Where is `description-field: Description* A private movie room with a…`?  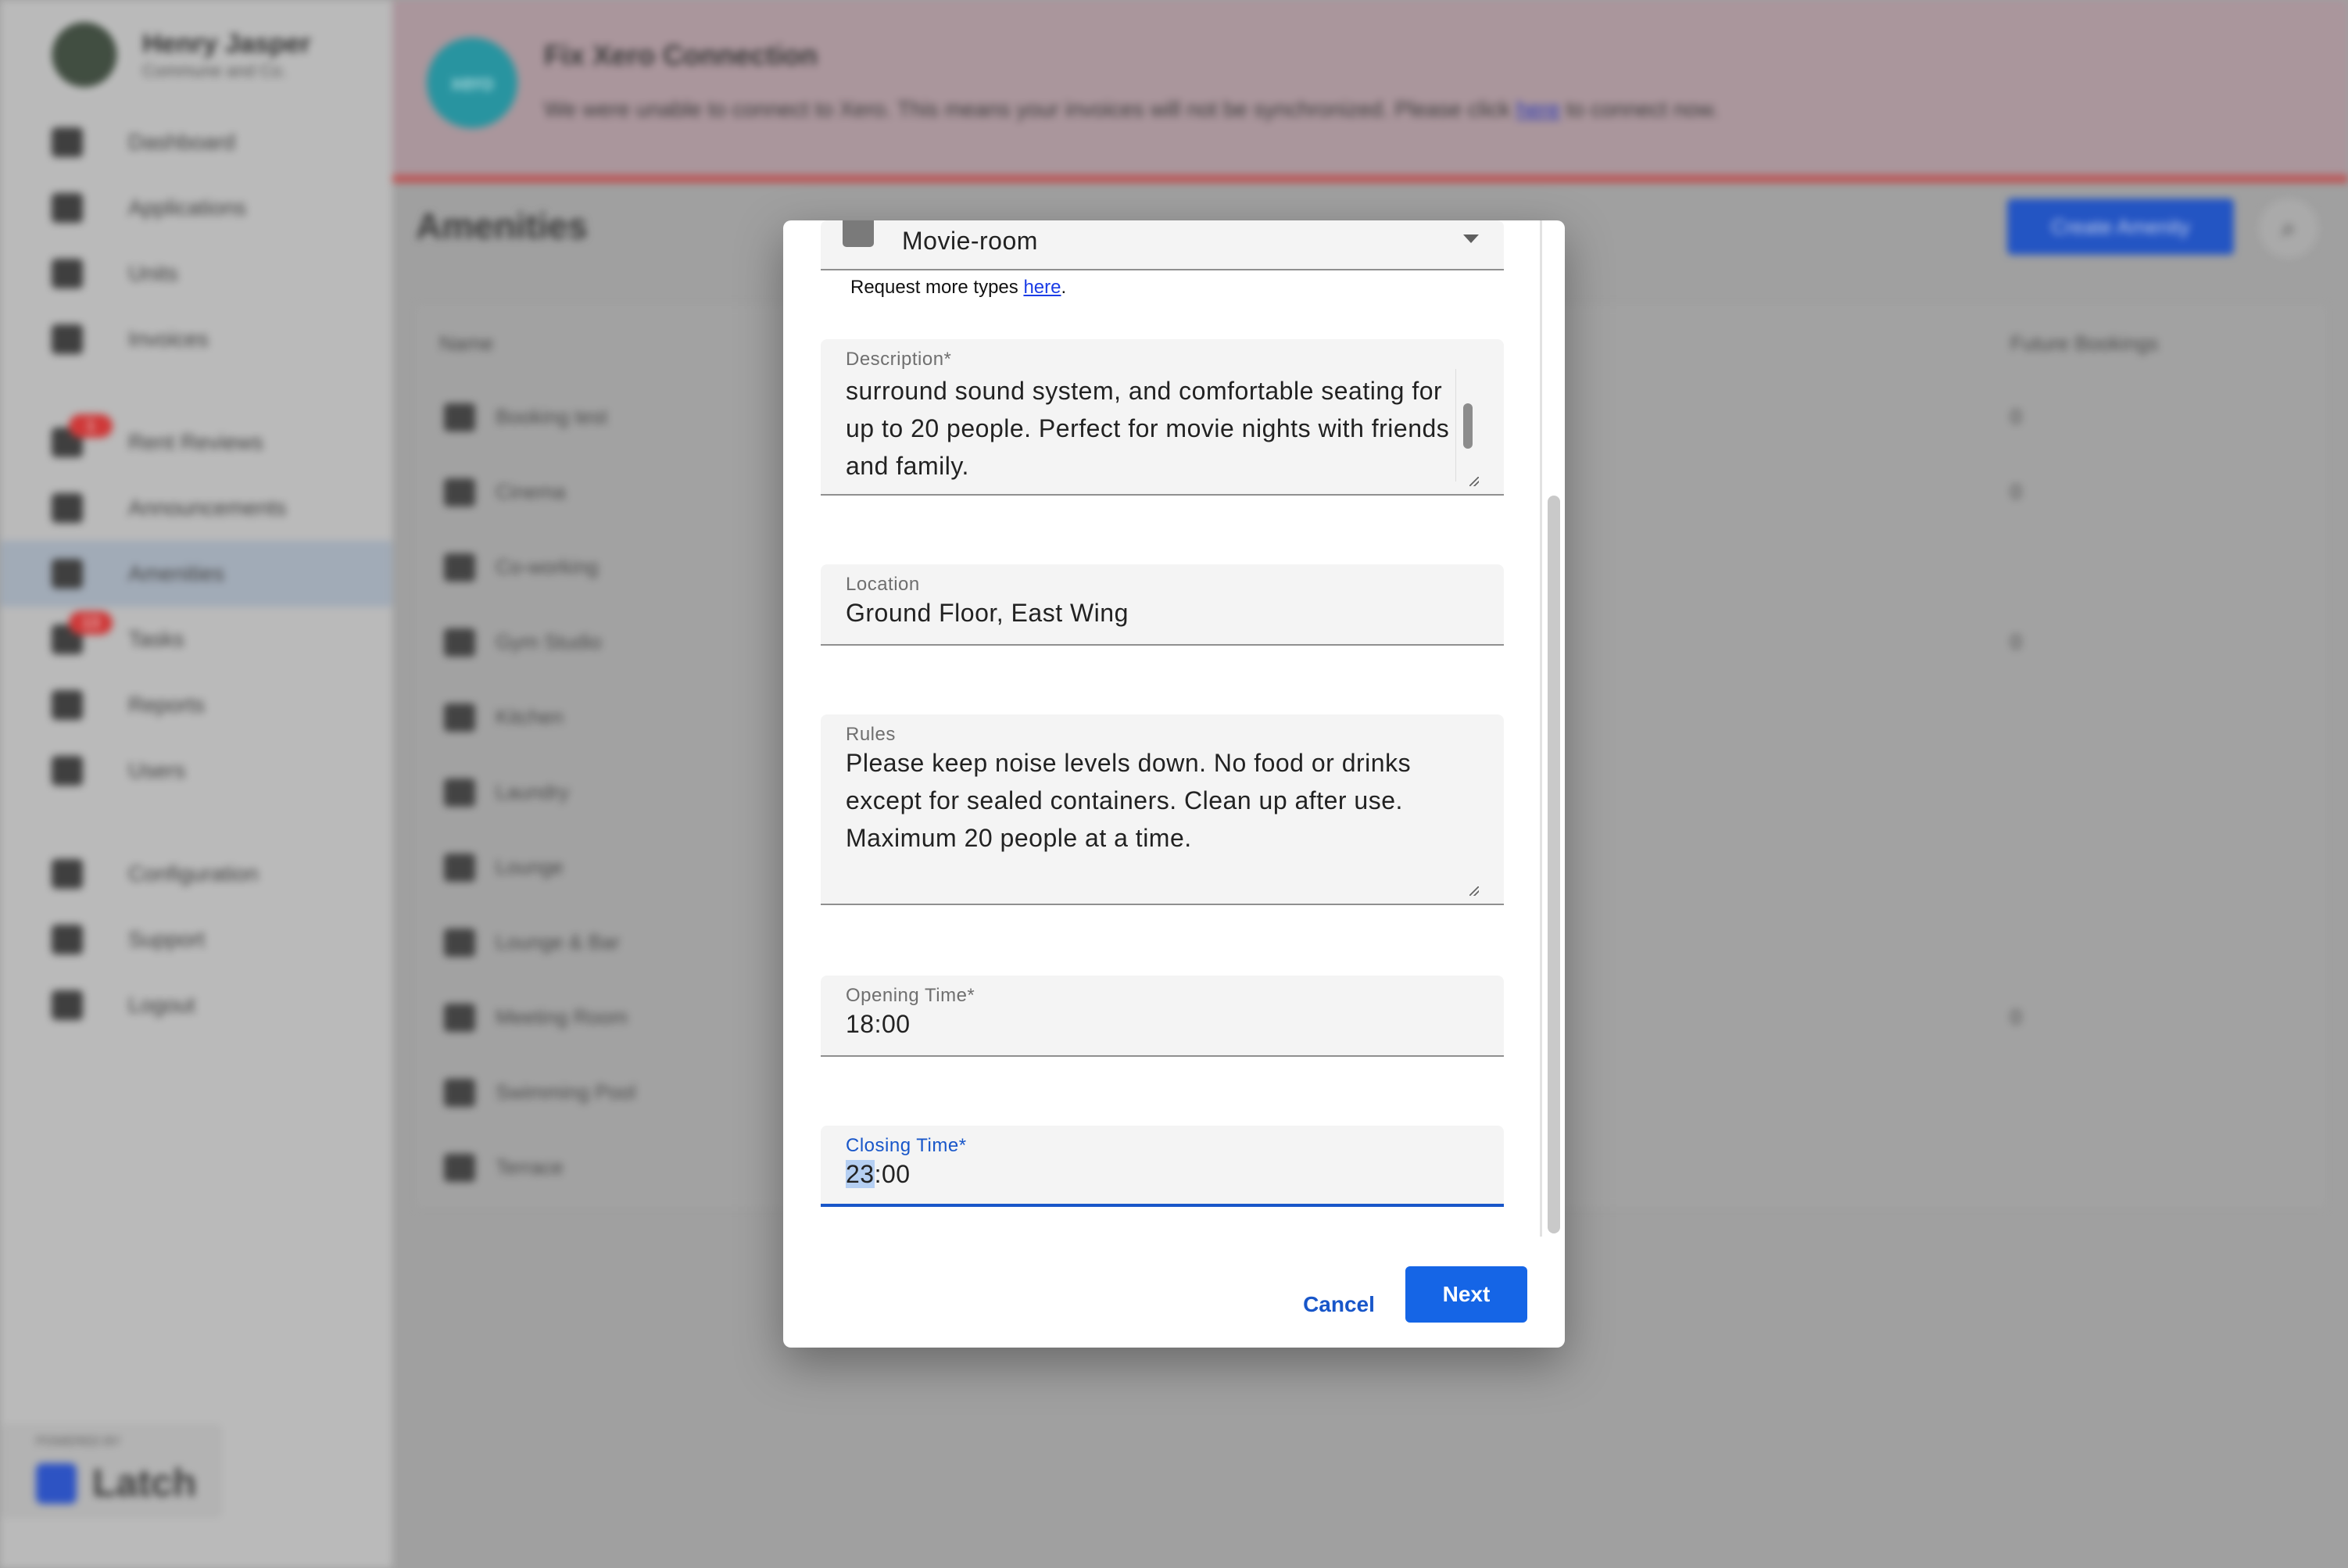
description-field: Description* A private movie room with a… is located at coordinates (1162, 417).